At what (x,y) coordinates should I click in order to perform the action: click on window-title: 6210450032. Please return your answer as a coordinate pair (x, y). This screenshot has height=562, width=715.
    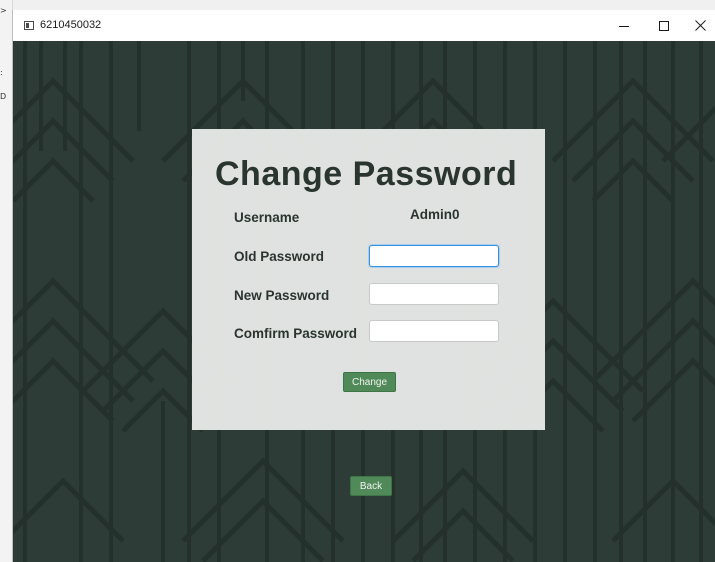
    Looking at the image, I should click on (71, 25).